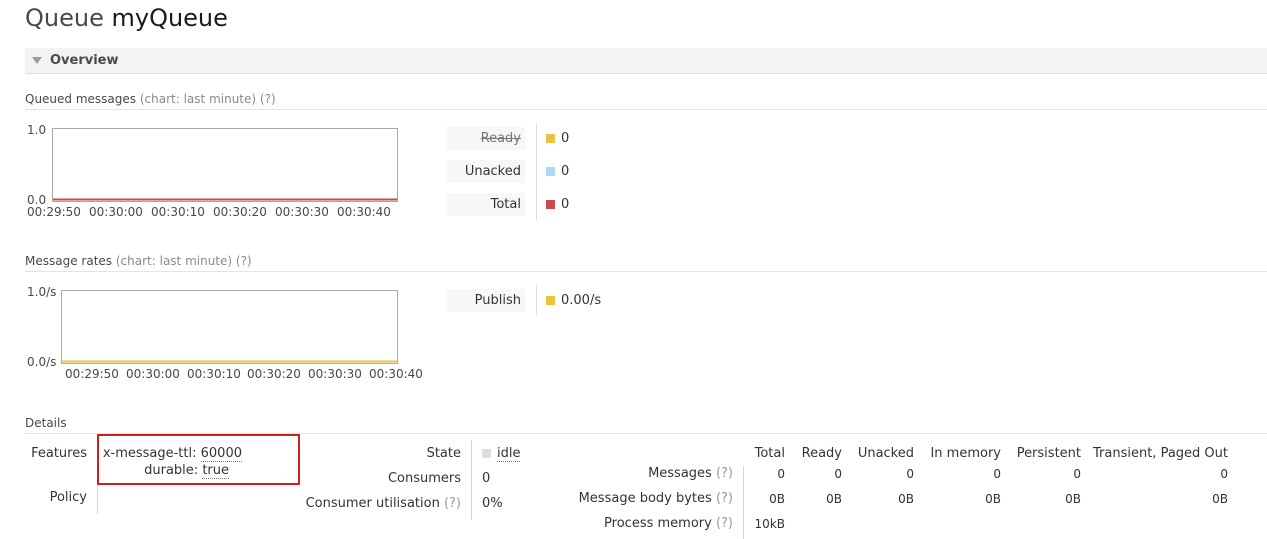 Image resolution: width=1267 pixels, height=539 pixels. What do you see at coordinates (229, 327) in the screenshot?
I see `message-rates-chart` at bounding box center [229, 327].